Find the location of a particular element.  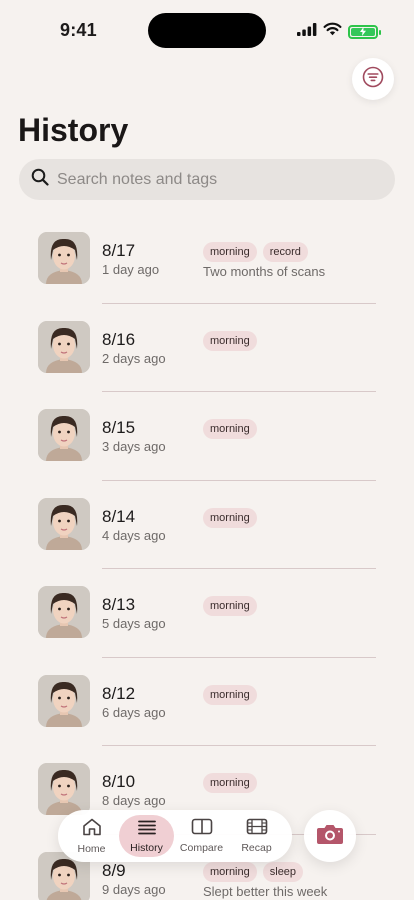

wifi-icon is located at coordinates (332, 31).